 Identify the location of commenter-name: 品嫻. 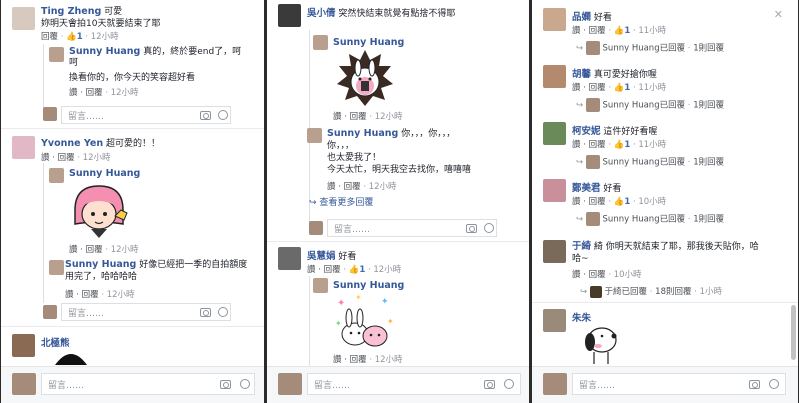
(581, 17).